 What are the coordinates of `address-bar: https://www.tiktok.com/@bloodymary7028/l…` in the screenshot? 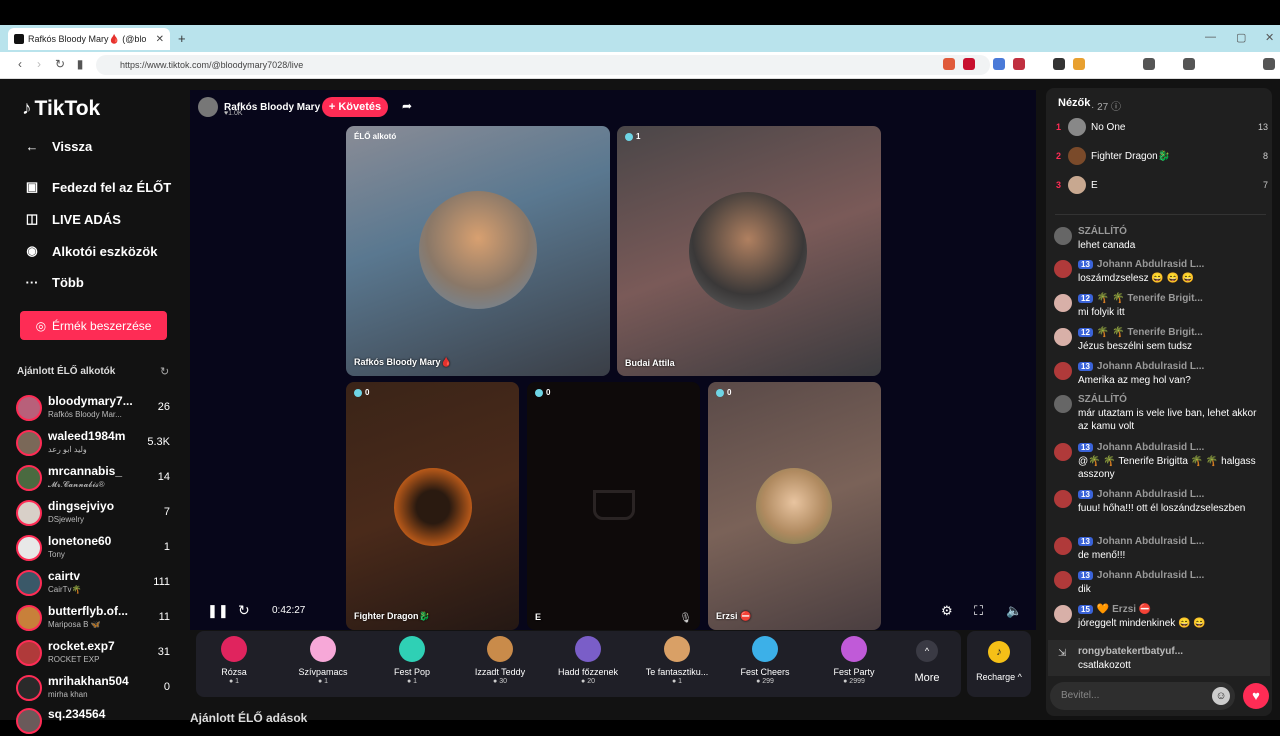 It's located at (543, 65).